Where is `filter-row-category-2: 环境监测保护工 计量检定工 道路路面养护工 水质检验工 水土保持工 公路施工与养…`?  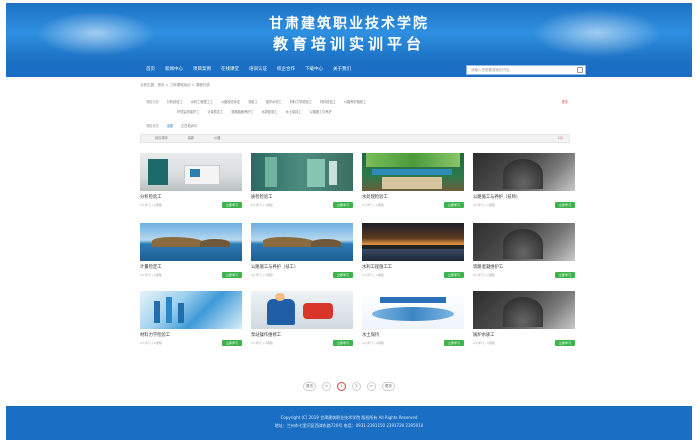 filter-row-category-2: 环境监测保护工 计量检定工 道路路面养护工 水质检验工 水土保持工 公路施工与养… is located at coordinates (254, 111).